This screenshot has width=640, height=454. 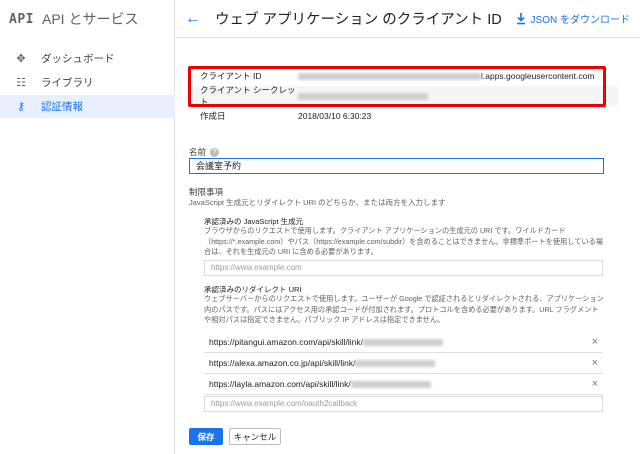 I want to click on sidebar-item-label: ダッシュボード, so click(x=78, y=59).